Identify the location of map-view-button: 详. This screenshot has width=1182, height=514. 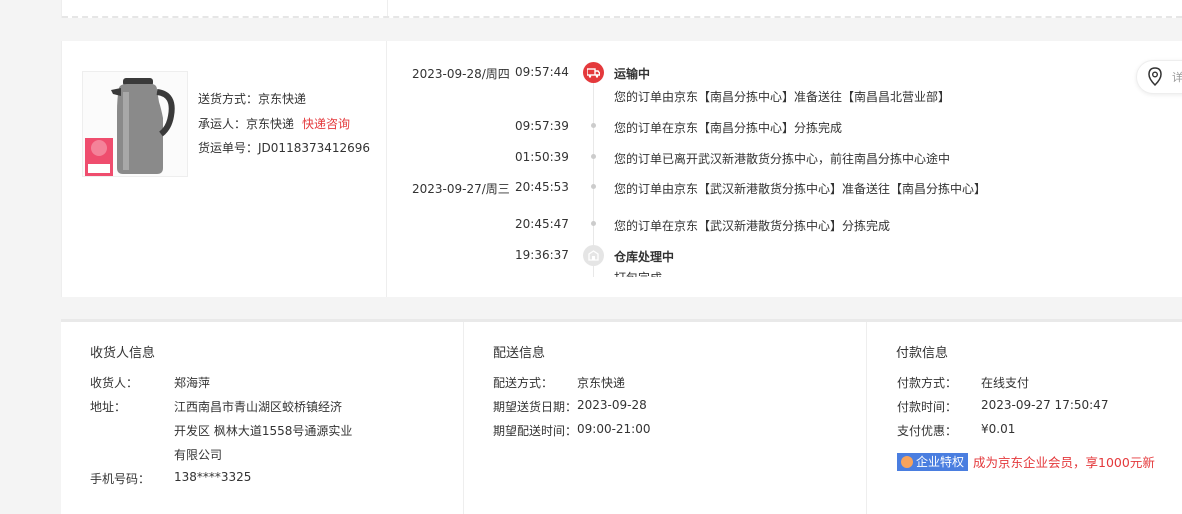
(1159, 77).